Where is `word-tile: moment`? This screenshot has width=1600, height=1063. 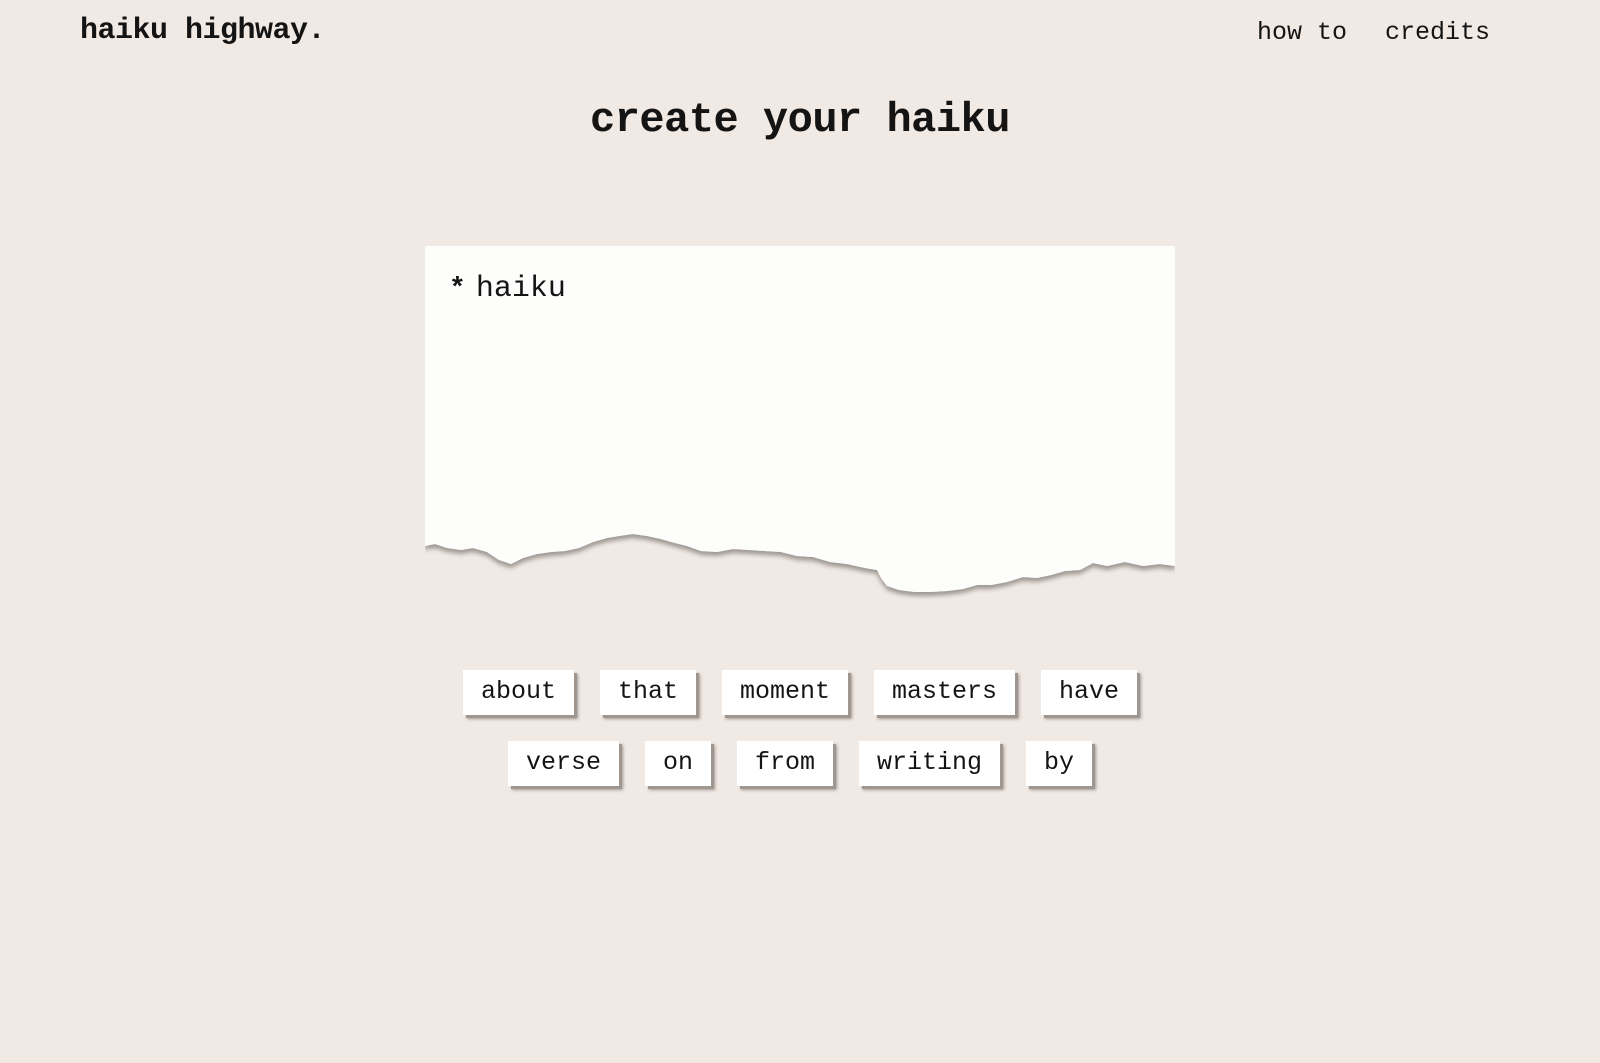 word-tile: moment is located at coordinates (784, 692).